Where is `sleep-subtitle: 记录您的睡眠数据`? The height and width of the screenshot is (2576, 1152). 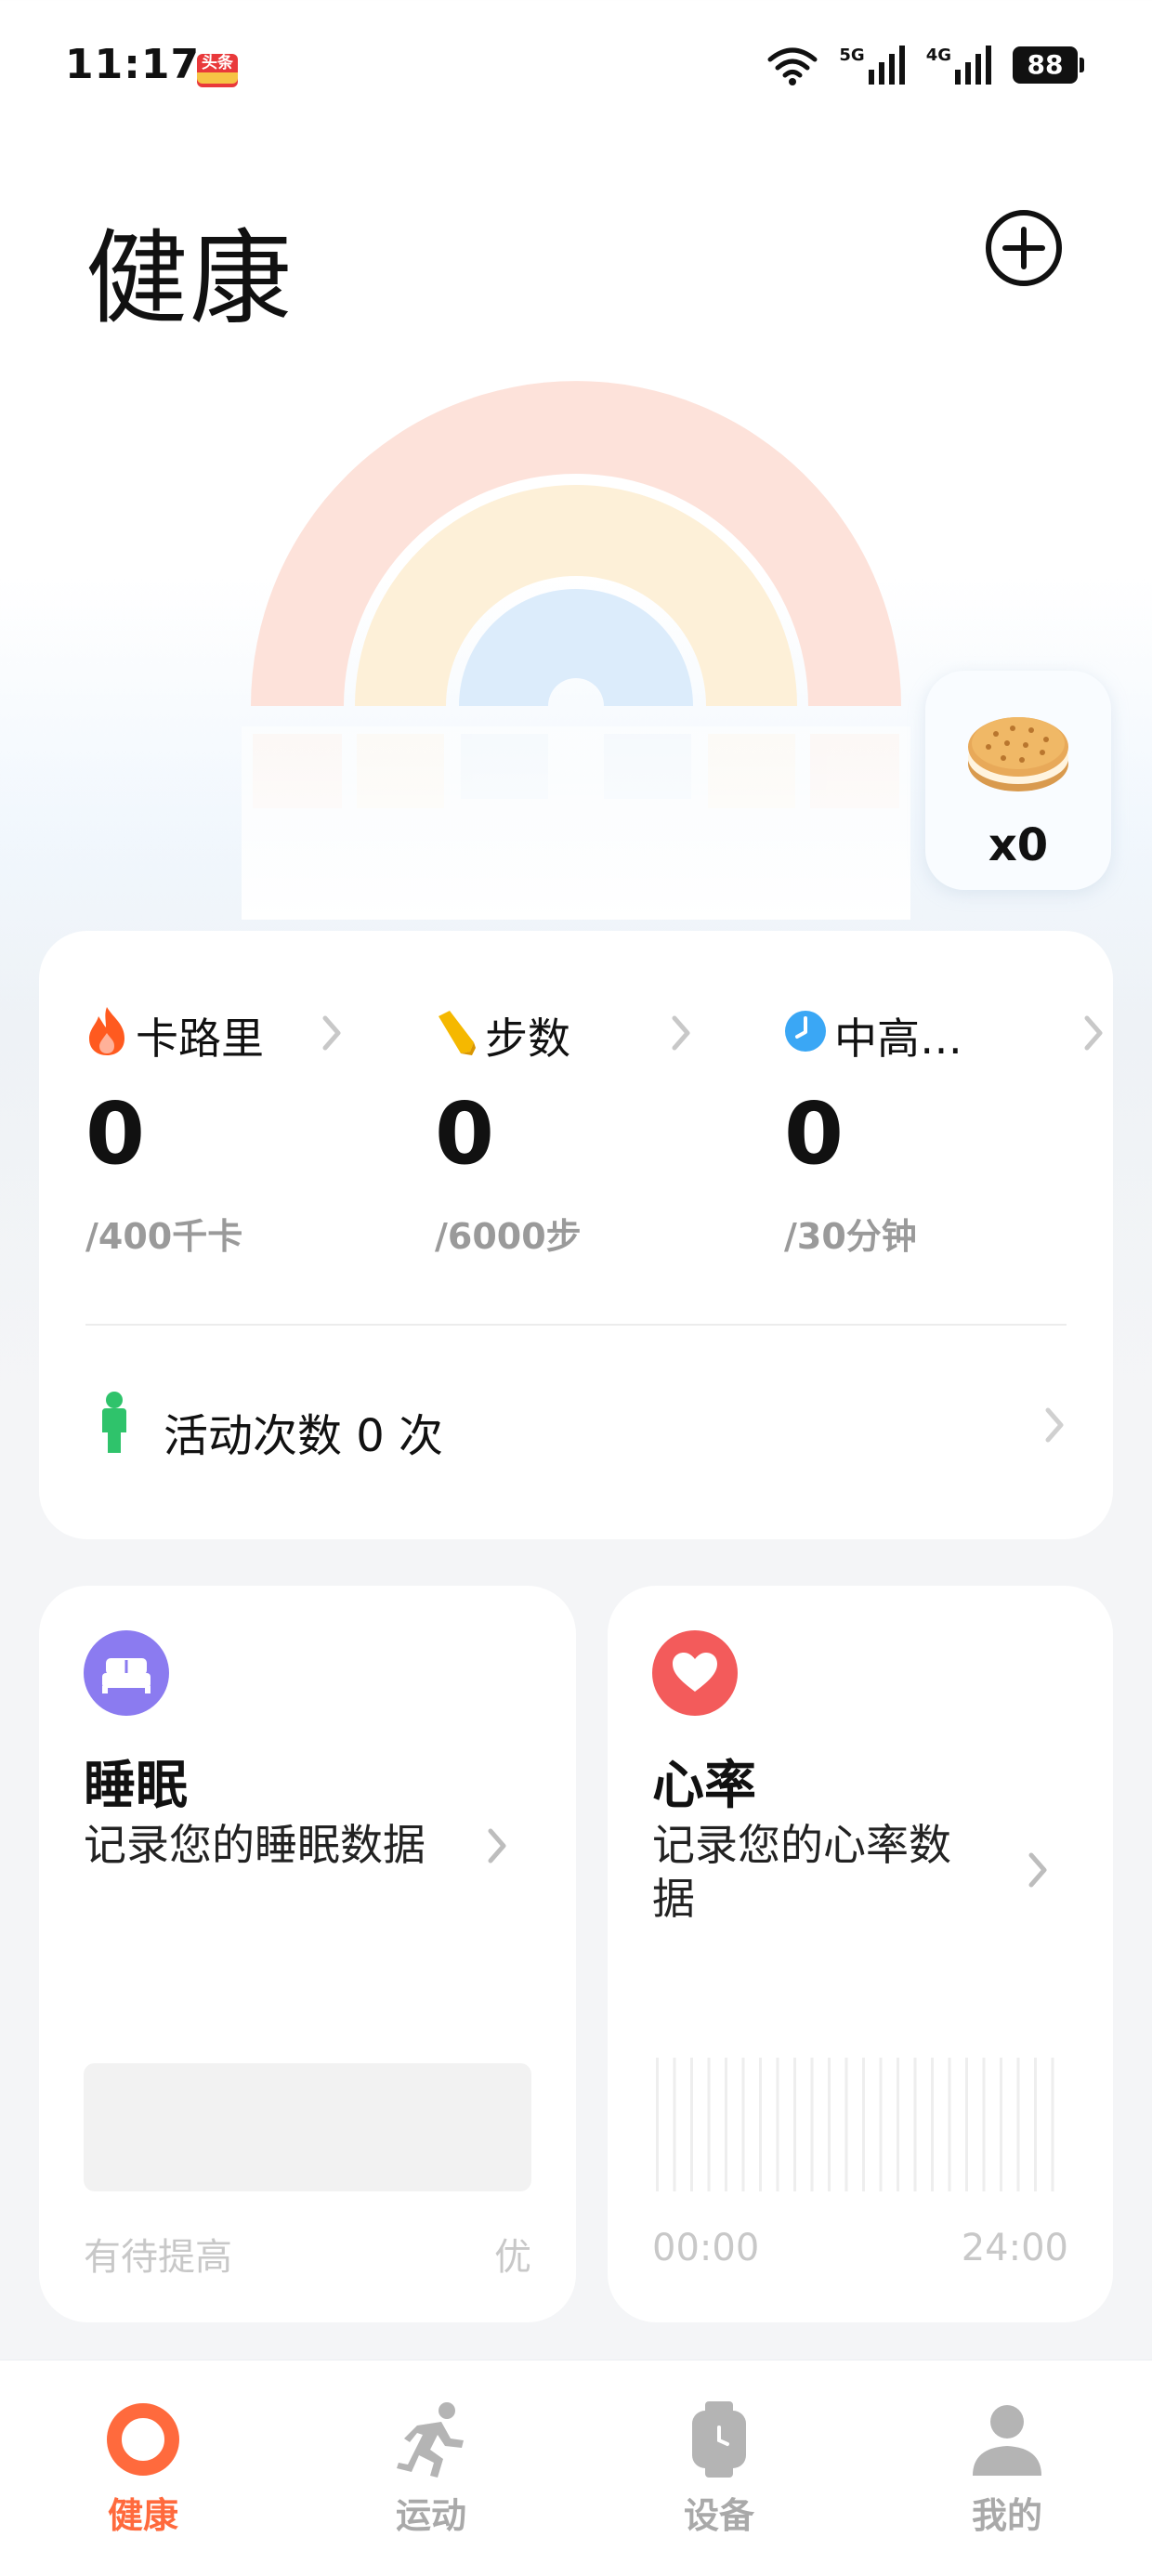 sleep-subtitle: 记录您的睡眠数据 is located at coordinates (255, 1845).